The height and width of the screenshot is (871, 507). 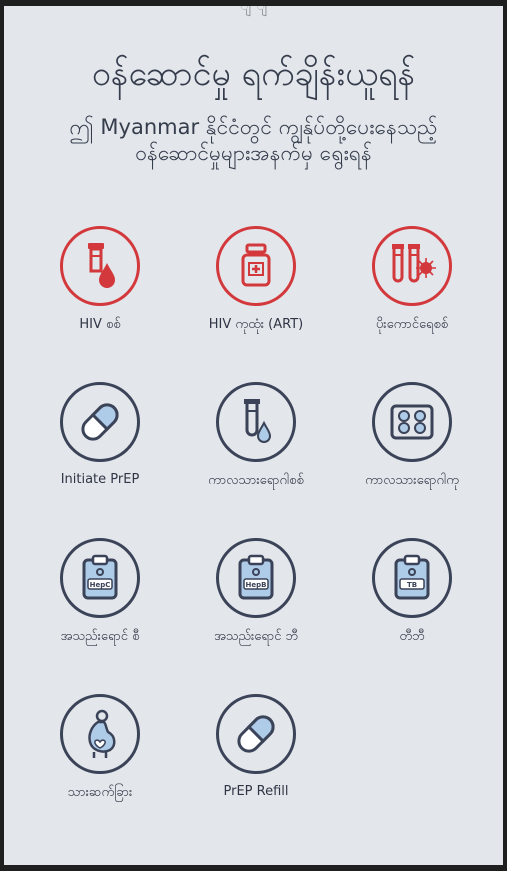 I want to click on service-sti-test: ကာလသားရောဂါစစ်, so click(x=256, y=460).